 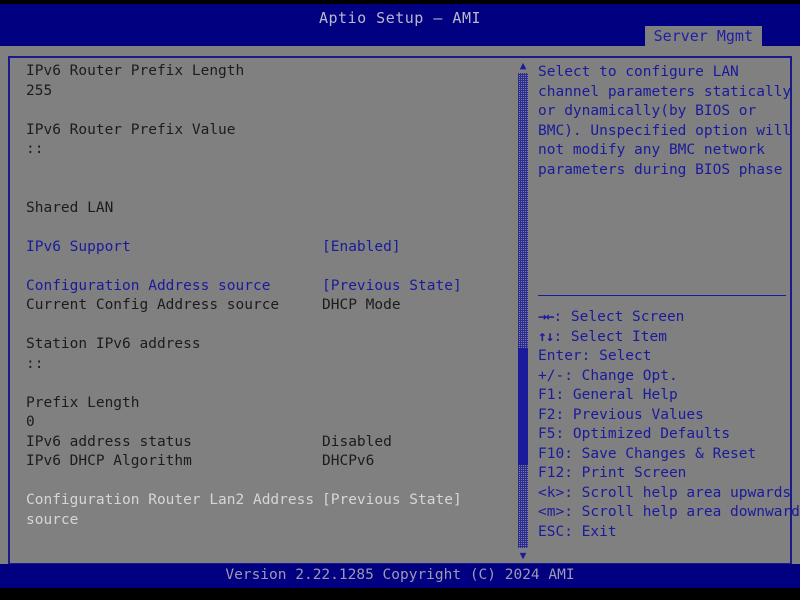 What do you see at coordinates (70, 207) in the screenshot?
I see `setting-label: Shared LAN` at bounding box center [70, 207].